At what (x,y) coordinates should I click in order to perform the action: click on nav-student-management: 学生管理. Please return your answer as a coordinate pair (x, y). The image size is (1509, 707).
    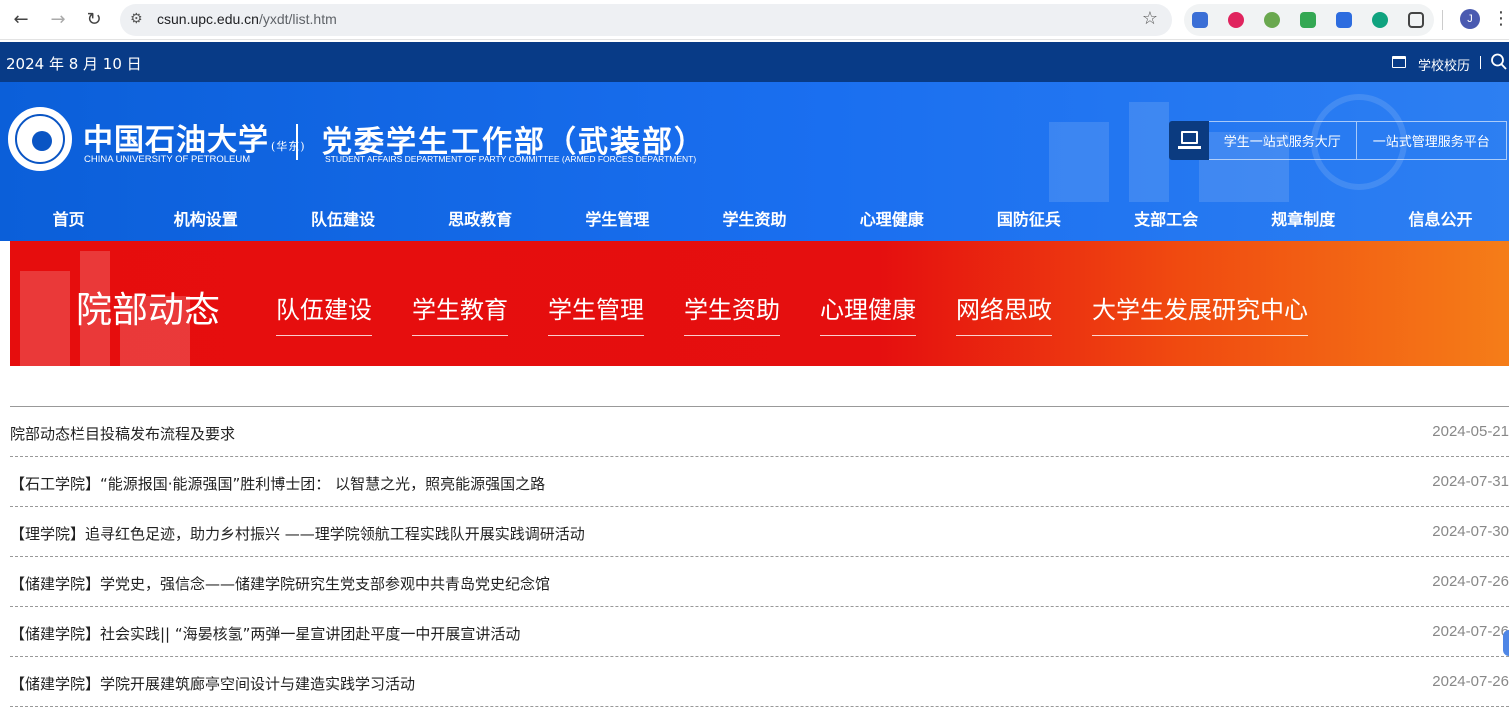
    Looking at the image, I should click on (617, 219).